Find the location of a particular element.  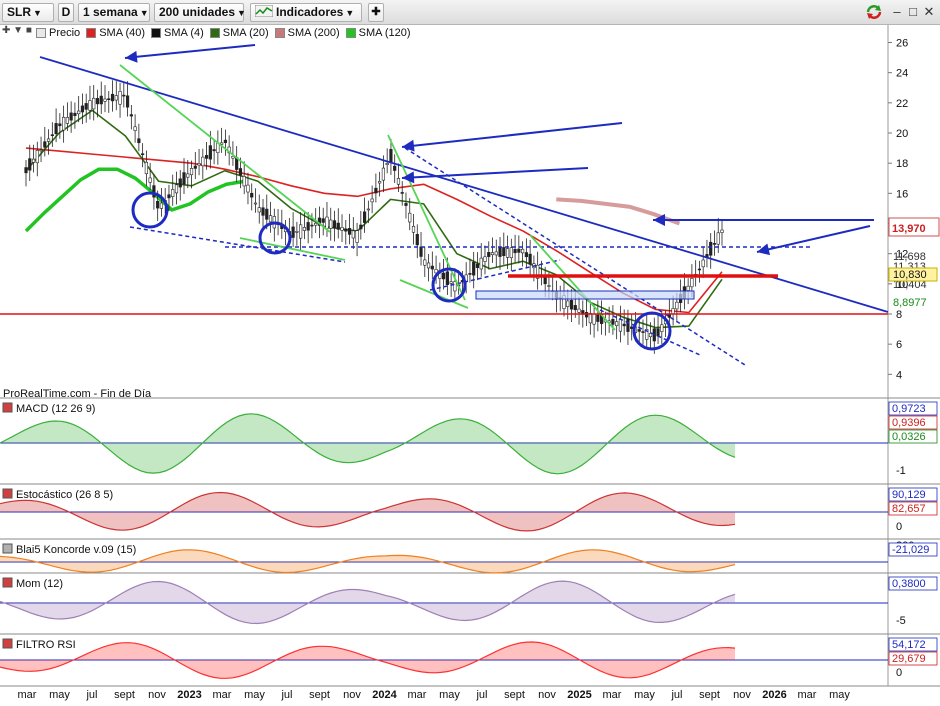

refresh-icon is located at coordinates (874, 12).